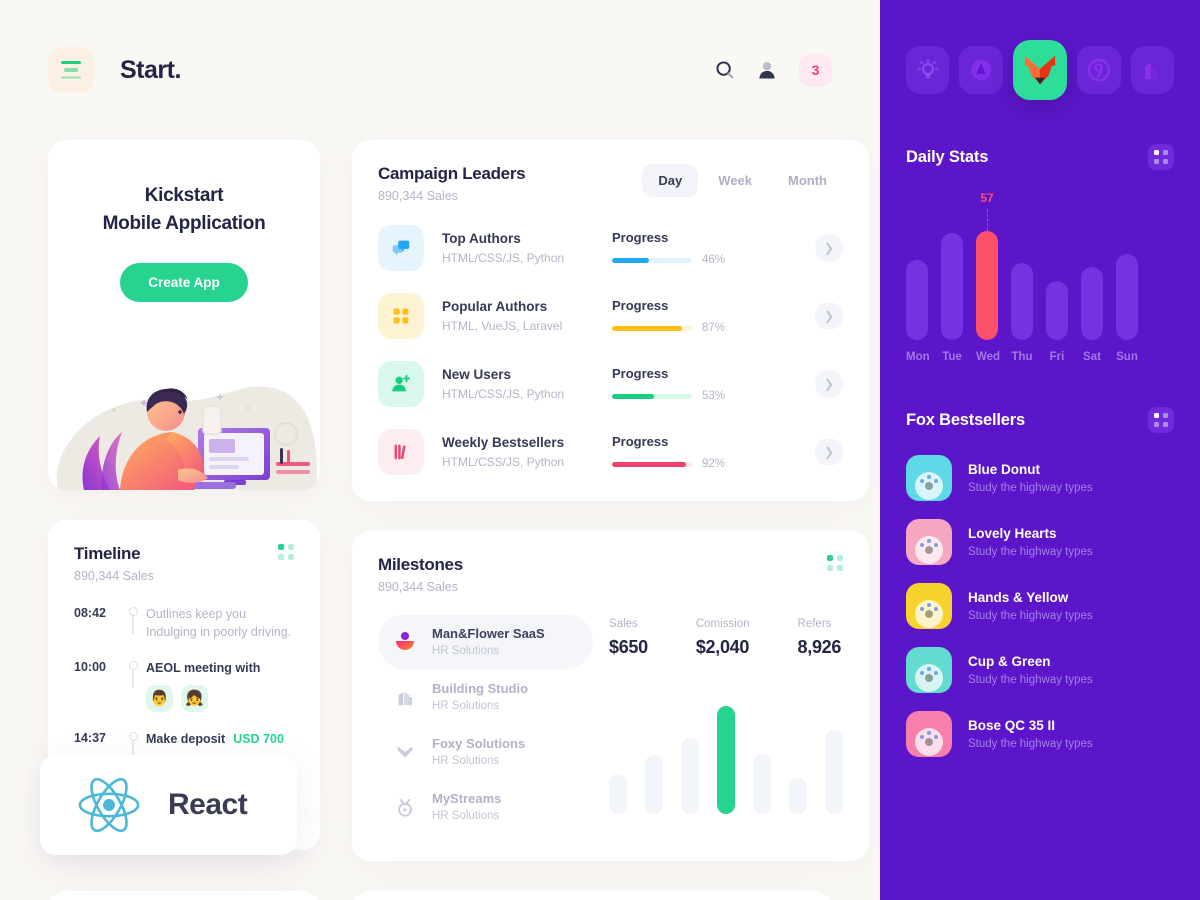 This screenshot has width=1200, height=900. I want to click on hamburger-icon, so click(71, 70).